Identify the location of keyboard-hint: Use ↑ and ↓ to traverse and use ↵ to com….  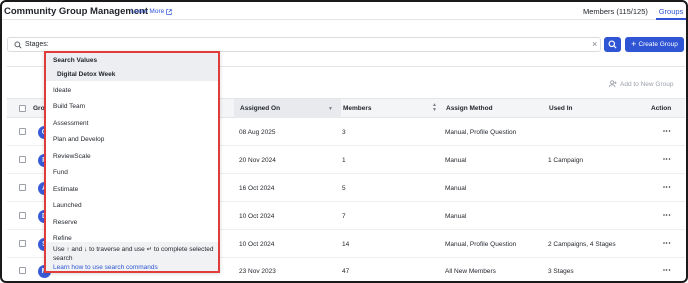
(133, 254).